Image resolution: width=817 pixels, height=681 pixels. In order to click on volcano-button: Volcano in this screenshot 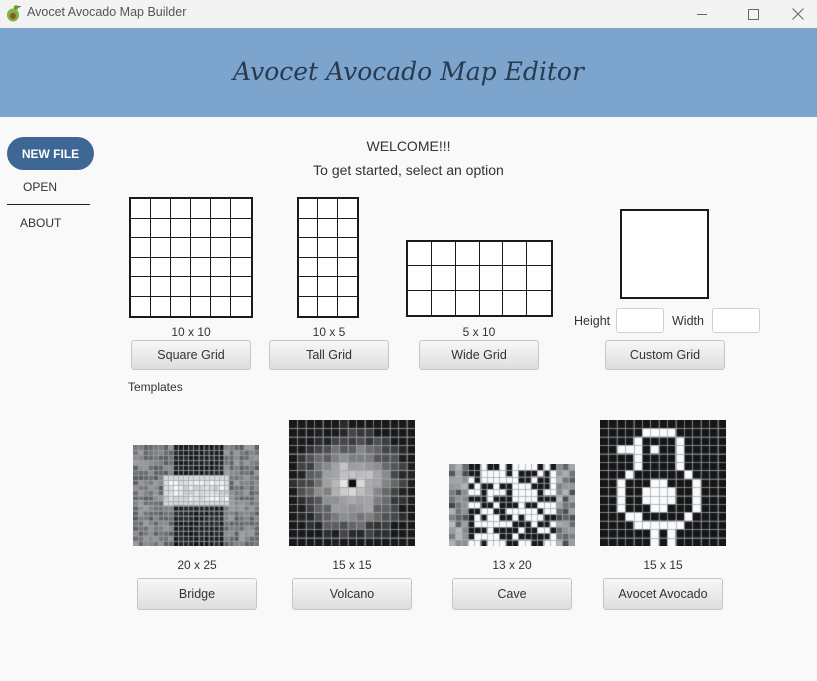, I will do `click(352, 594)`.